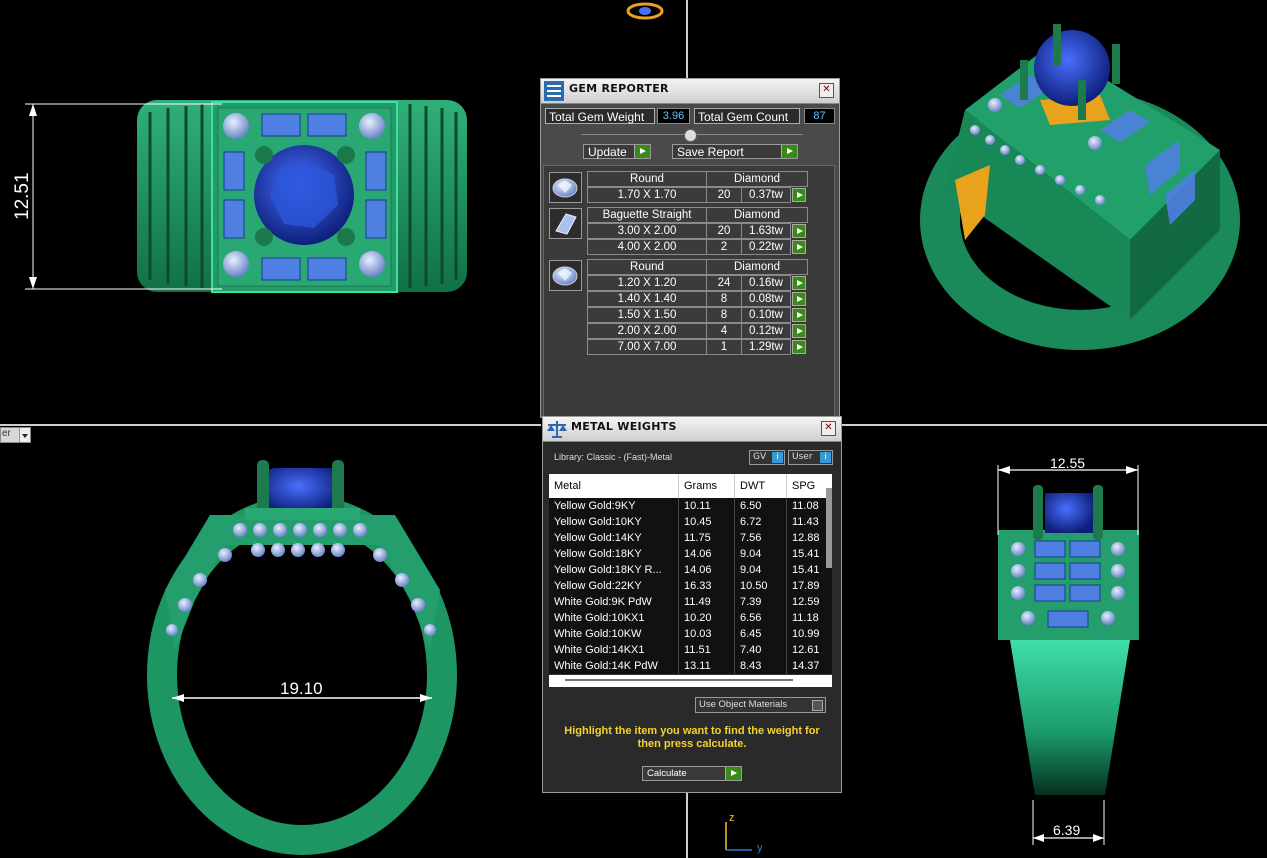 The width and height of the screenshot is (1267, 858). What do you see at coordinates (724, 331) in the screenshot?
I see `gem-count-cell: 4` at bounding box center [724, 331].